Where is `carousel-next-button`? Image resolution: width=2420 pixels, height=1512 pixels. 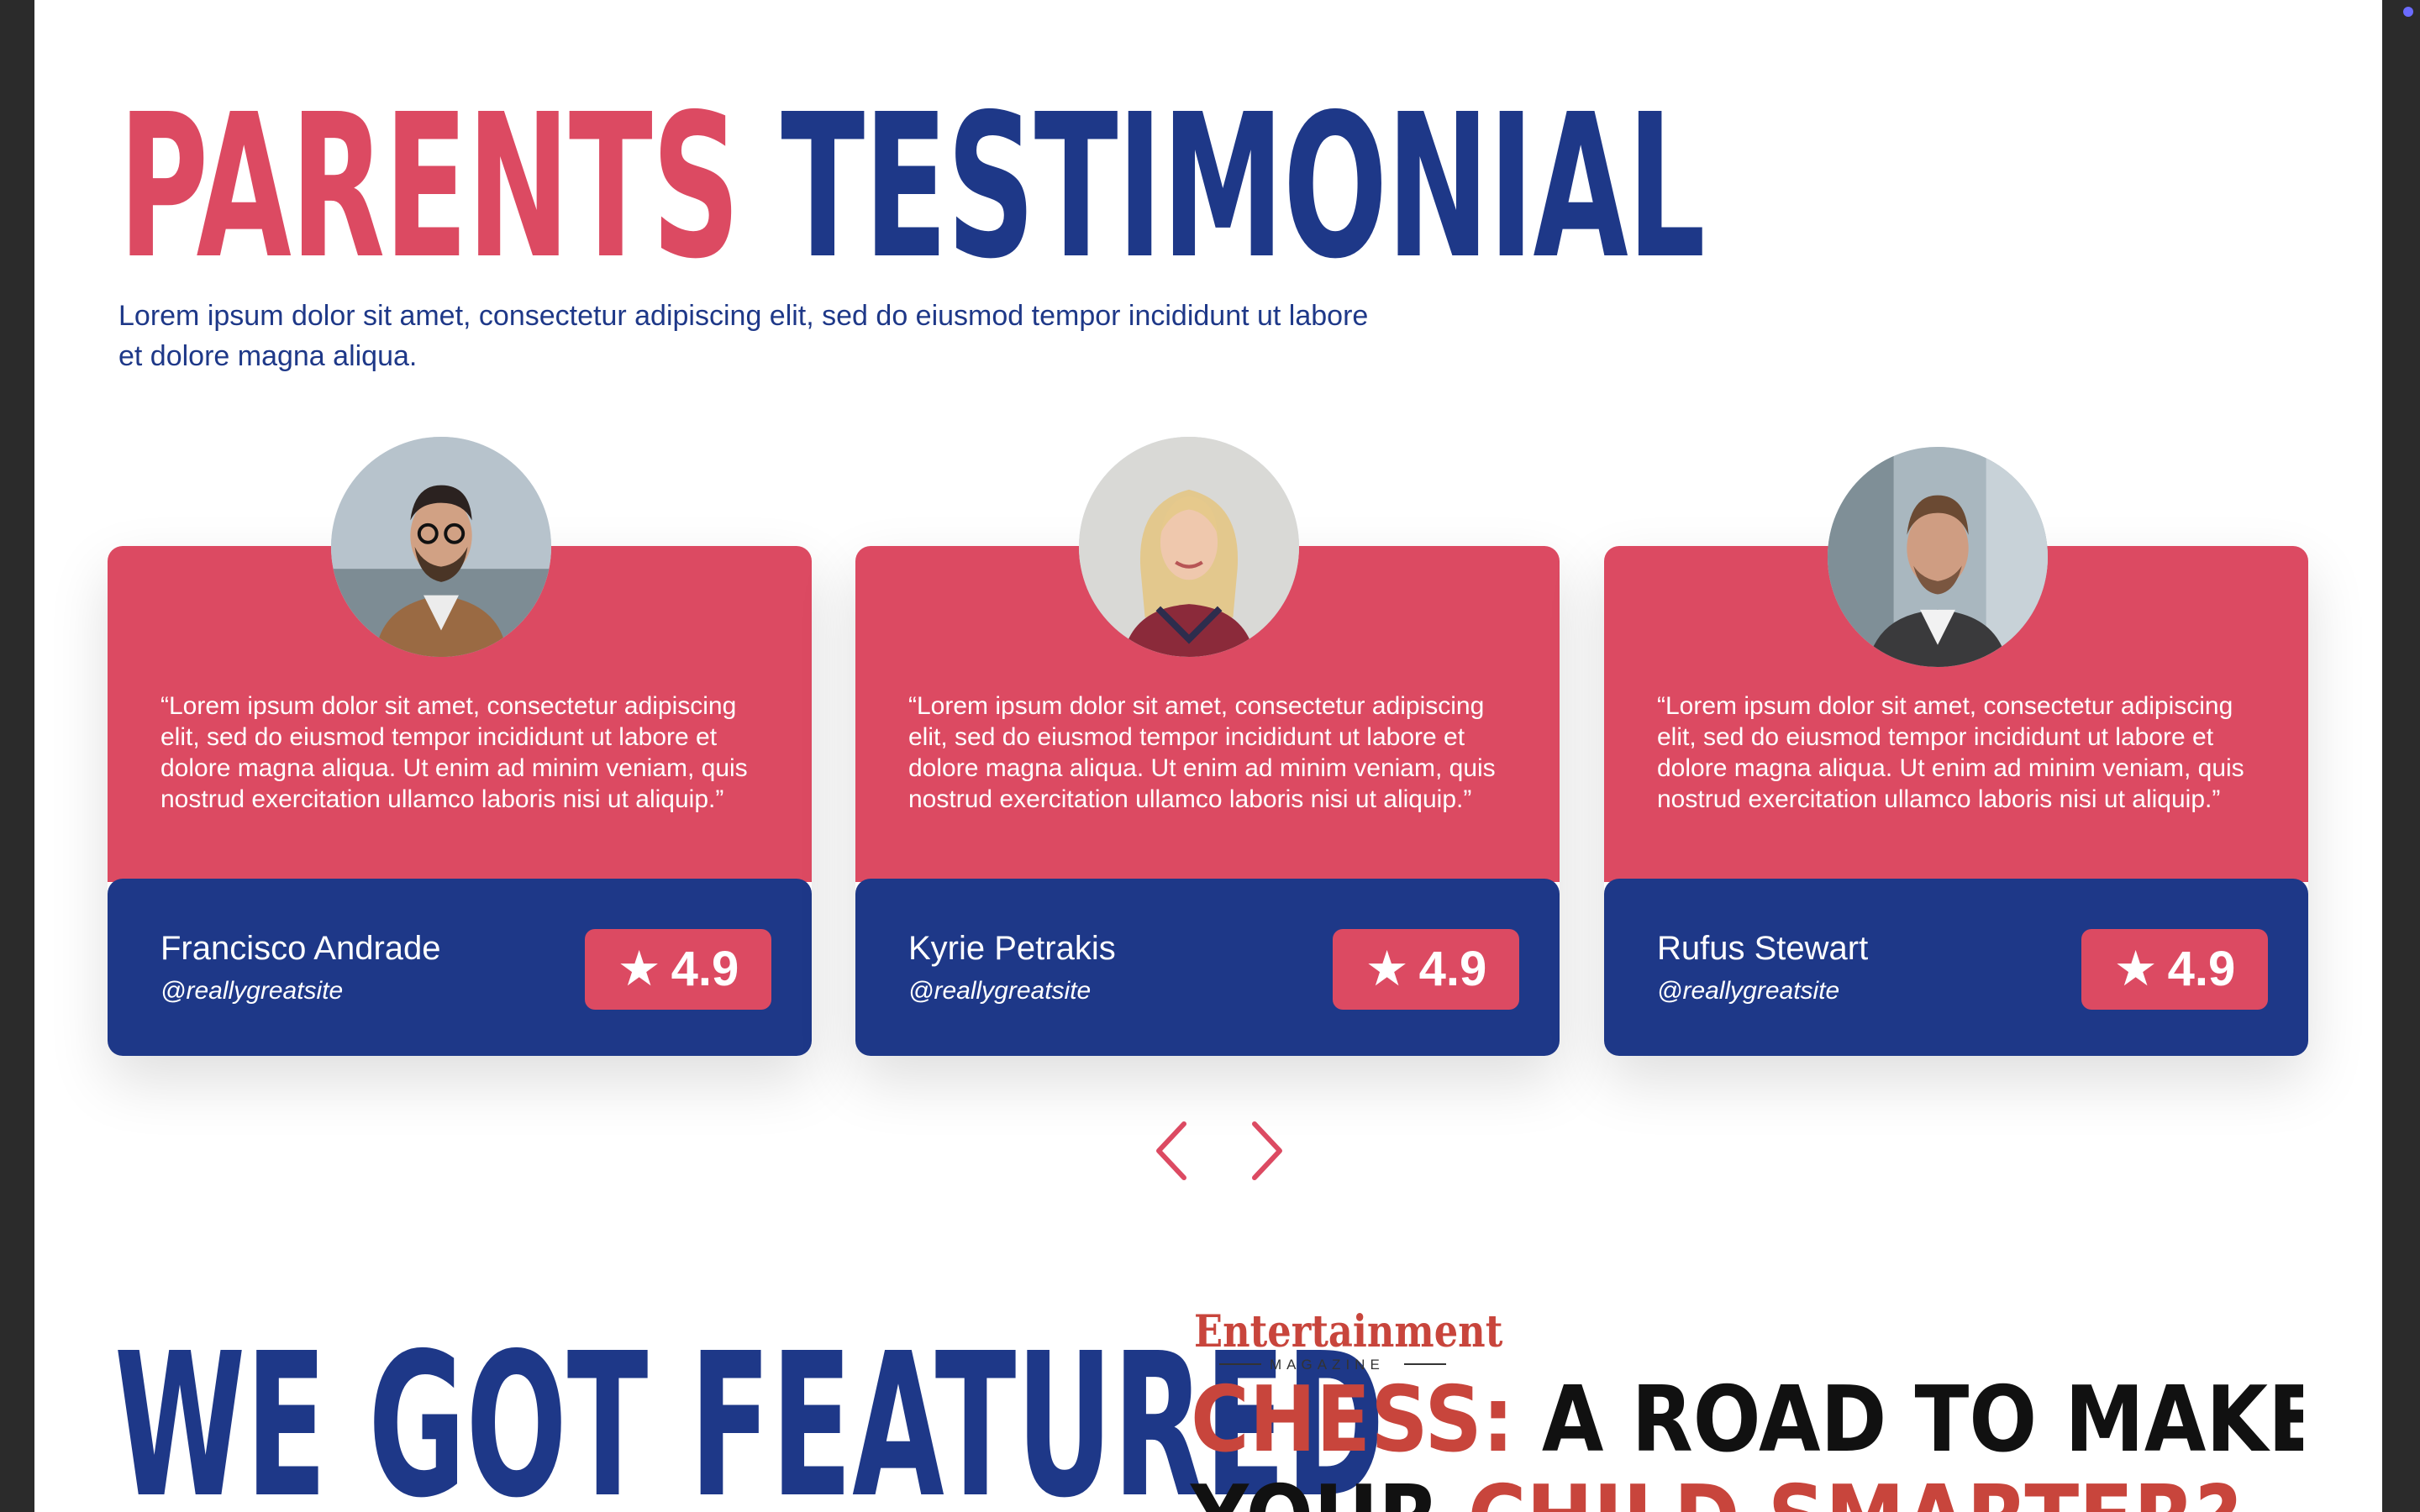 carousel-next-button is located at coordinates (1266, 1151).